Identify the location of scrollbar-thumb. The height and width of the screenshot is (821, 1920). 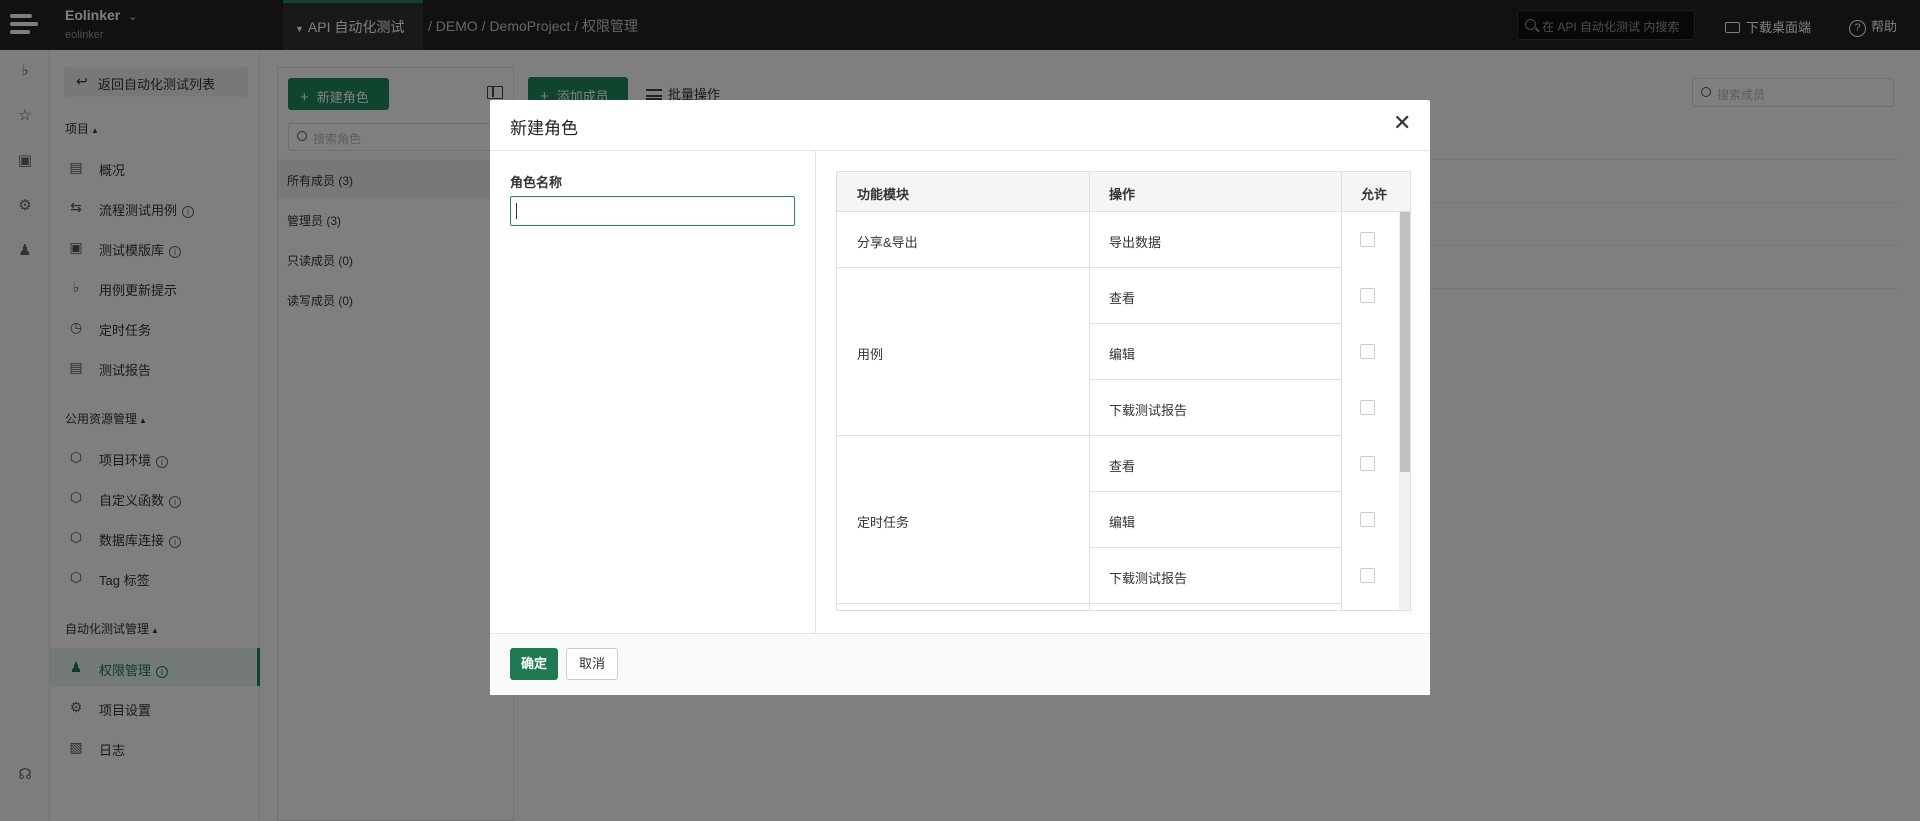
(1405, 342).